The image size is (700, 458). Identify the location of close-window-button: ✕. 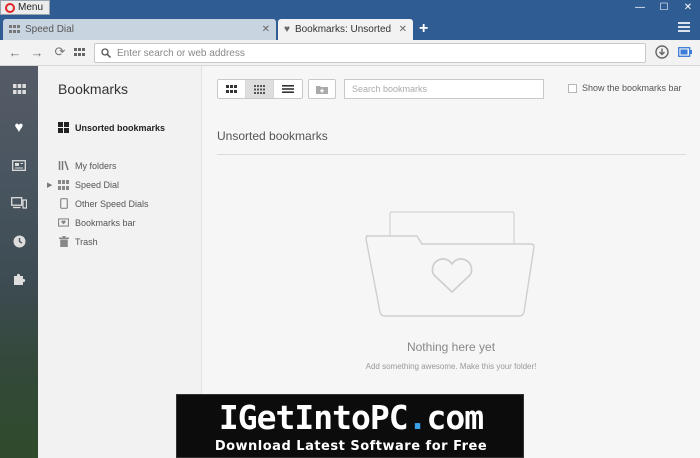
(688, 7).